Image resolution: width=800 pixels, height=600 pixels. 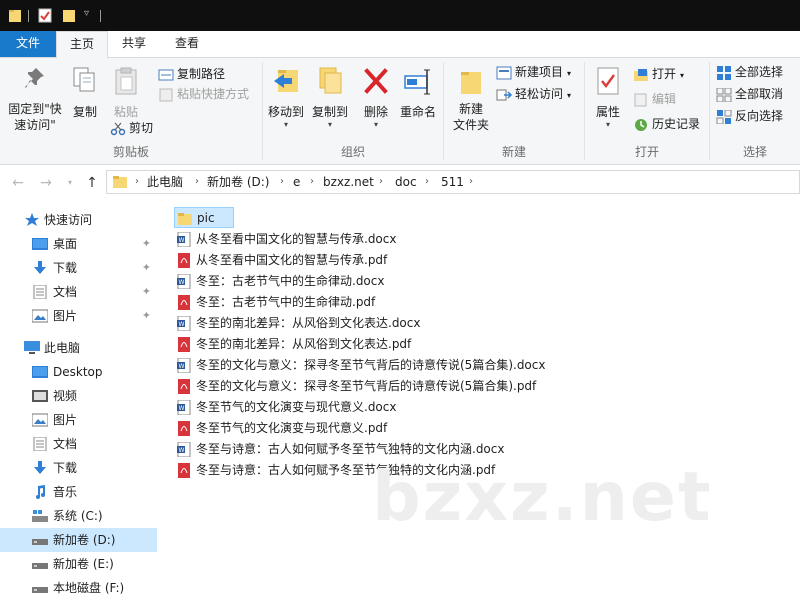 I want to click on nav-item-desktop: 桌面 ✦, so click(x=78, y=244).